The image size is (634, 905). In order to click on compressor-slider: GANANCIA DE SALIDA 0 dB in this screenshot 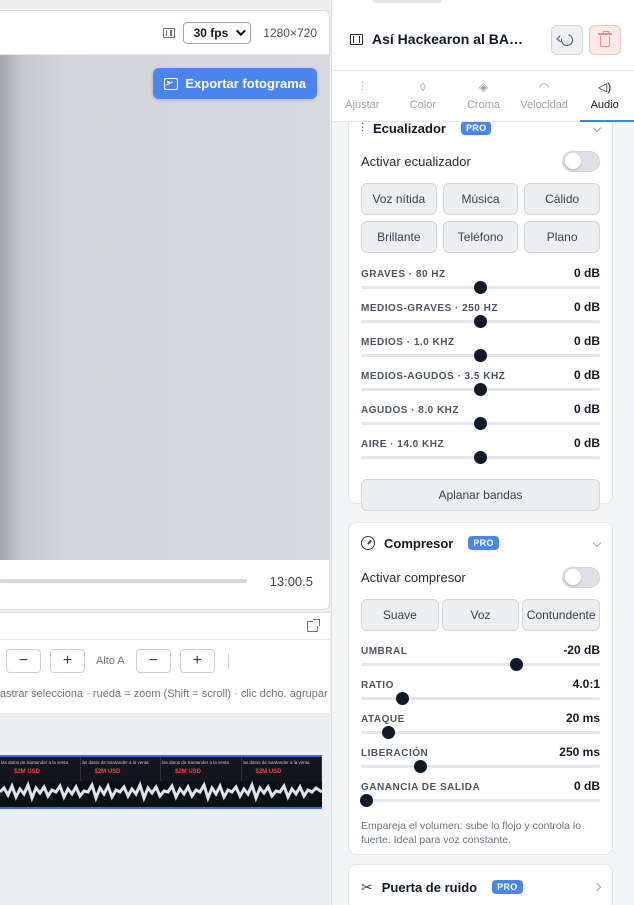, I will do `click(480, 796)`.